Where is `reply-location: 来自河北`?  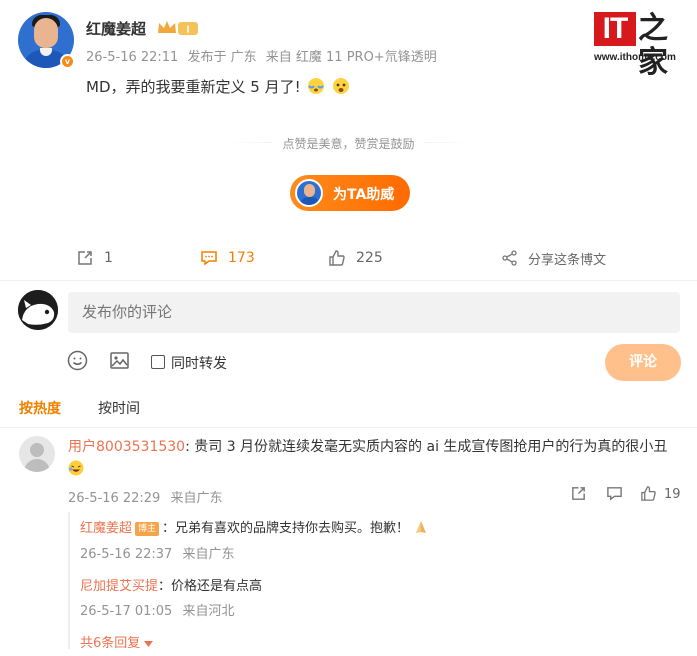
reply-location: 来自河北 is located at coordinates (208, 611).